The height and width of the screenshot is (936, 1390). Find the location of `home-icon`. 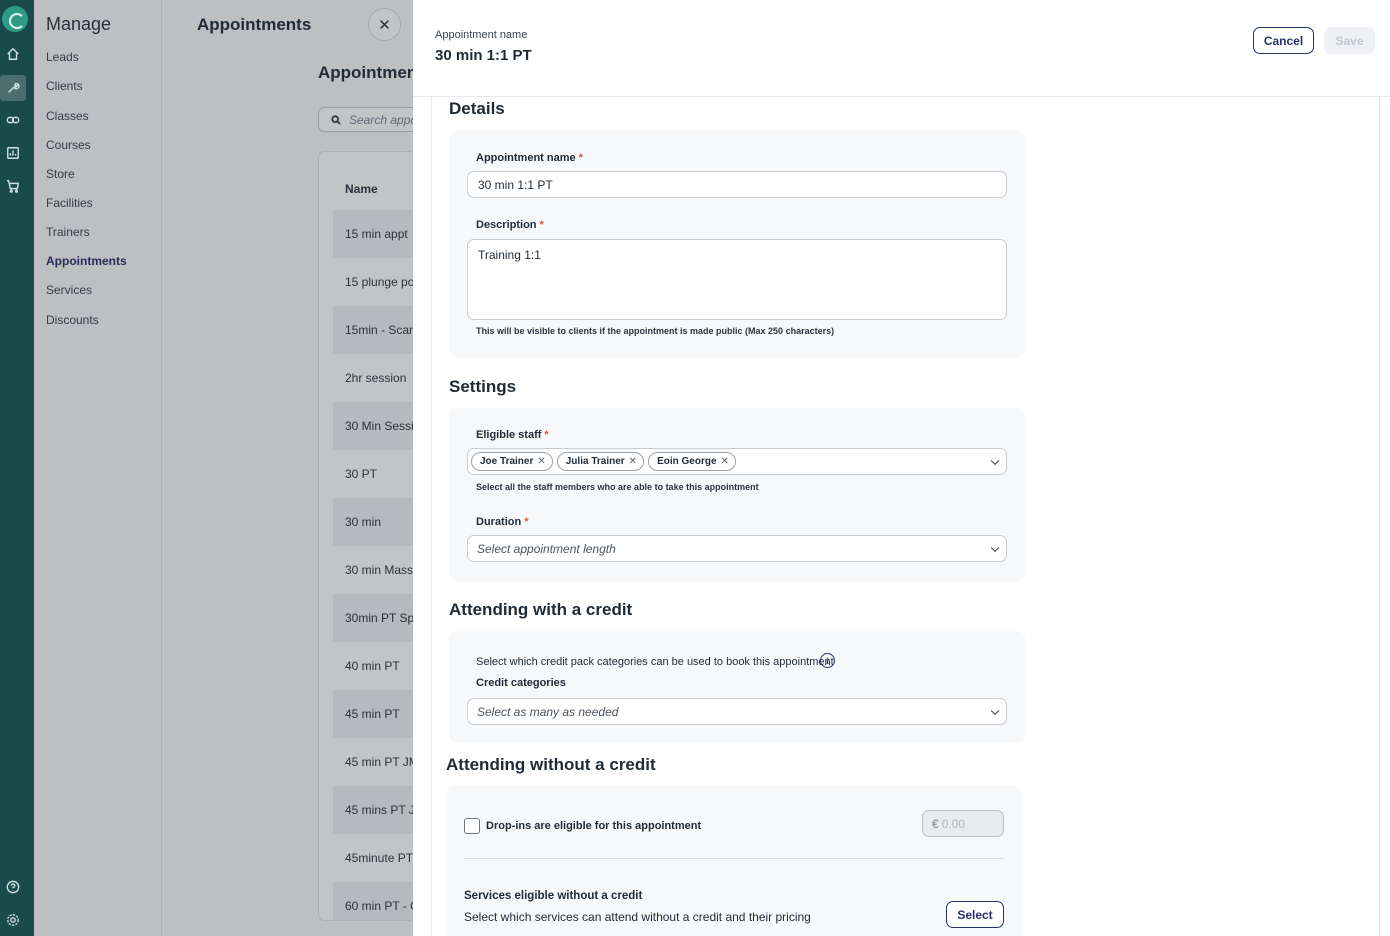

home-icon is located at coordinates (13, 54).